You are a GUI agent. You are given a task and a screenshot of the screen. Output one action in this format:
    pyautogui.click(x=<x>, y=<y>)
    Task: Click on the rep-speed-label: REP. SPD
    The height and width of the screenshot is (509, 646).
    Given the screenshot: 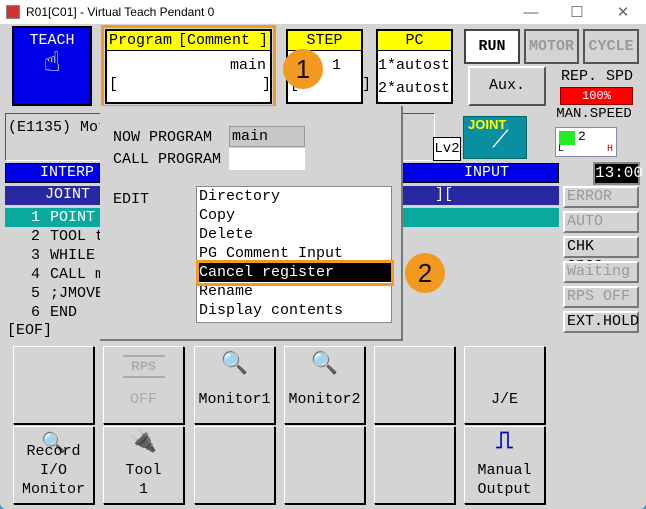 What is the action you would take?
    pyautogui.click(x=596, y=76)
    